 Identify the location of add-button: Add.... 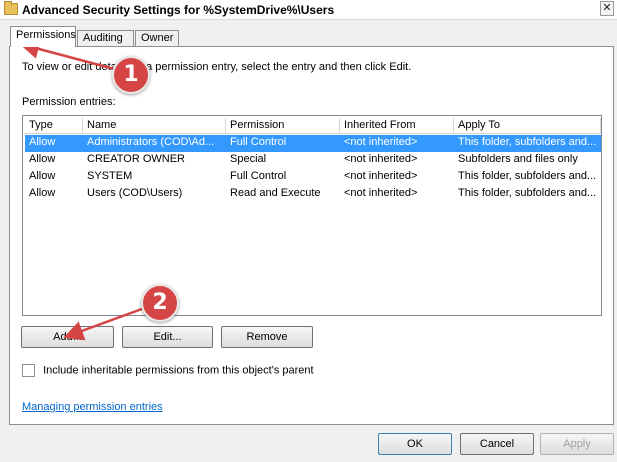
(67, 337).